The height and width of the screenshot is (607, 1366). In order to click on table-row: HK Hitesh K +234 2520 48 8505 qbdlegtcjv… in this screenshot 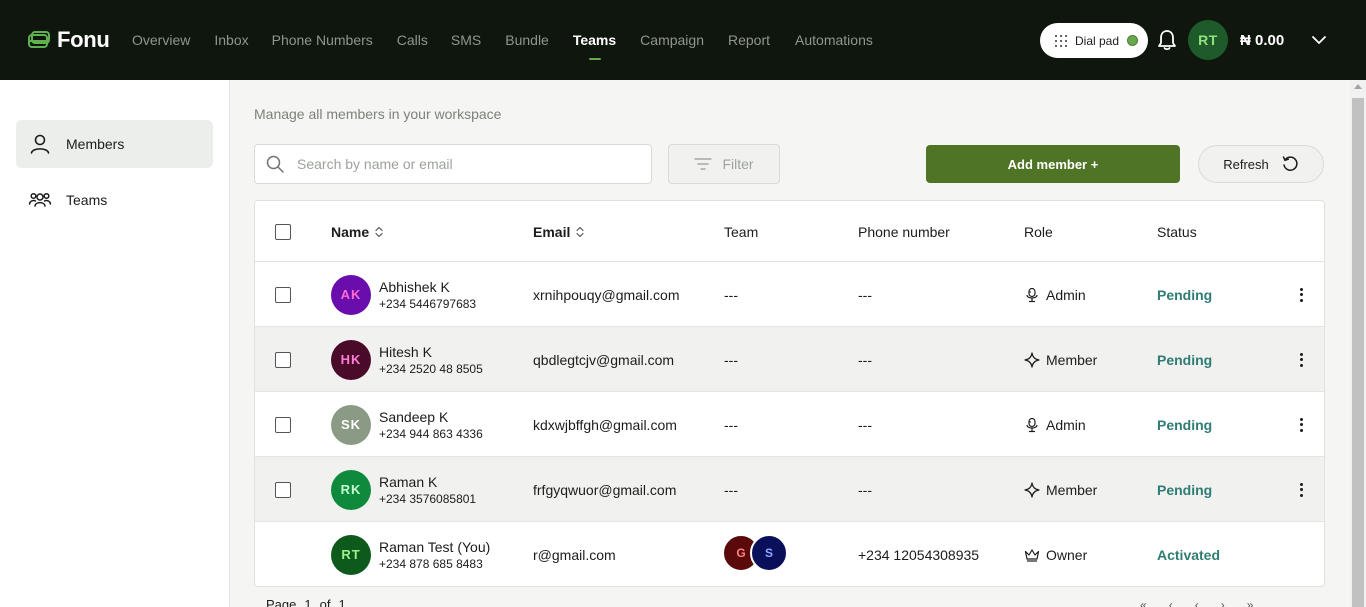, I will do `click(789, 359)`.